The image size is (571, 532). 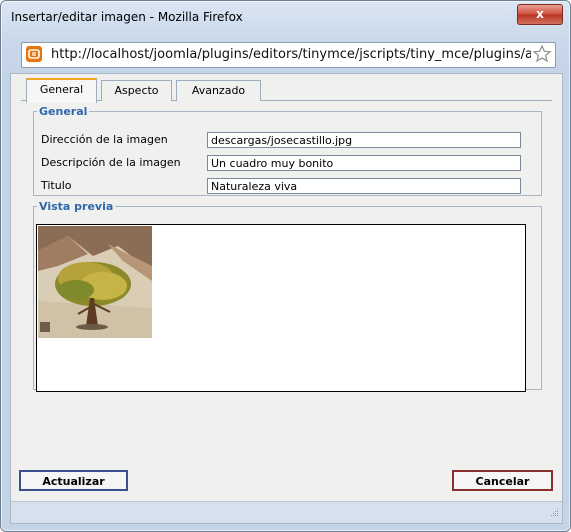 I want to click on preview-image, so click(x=95, y=282).